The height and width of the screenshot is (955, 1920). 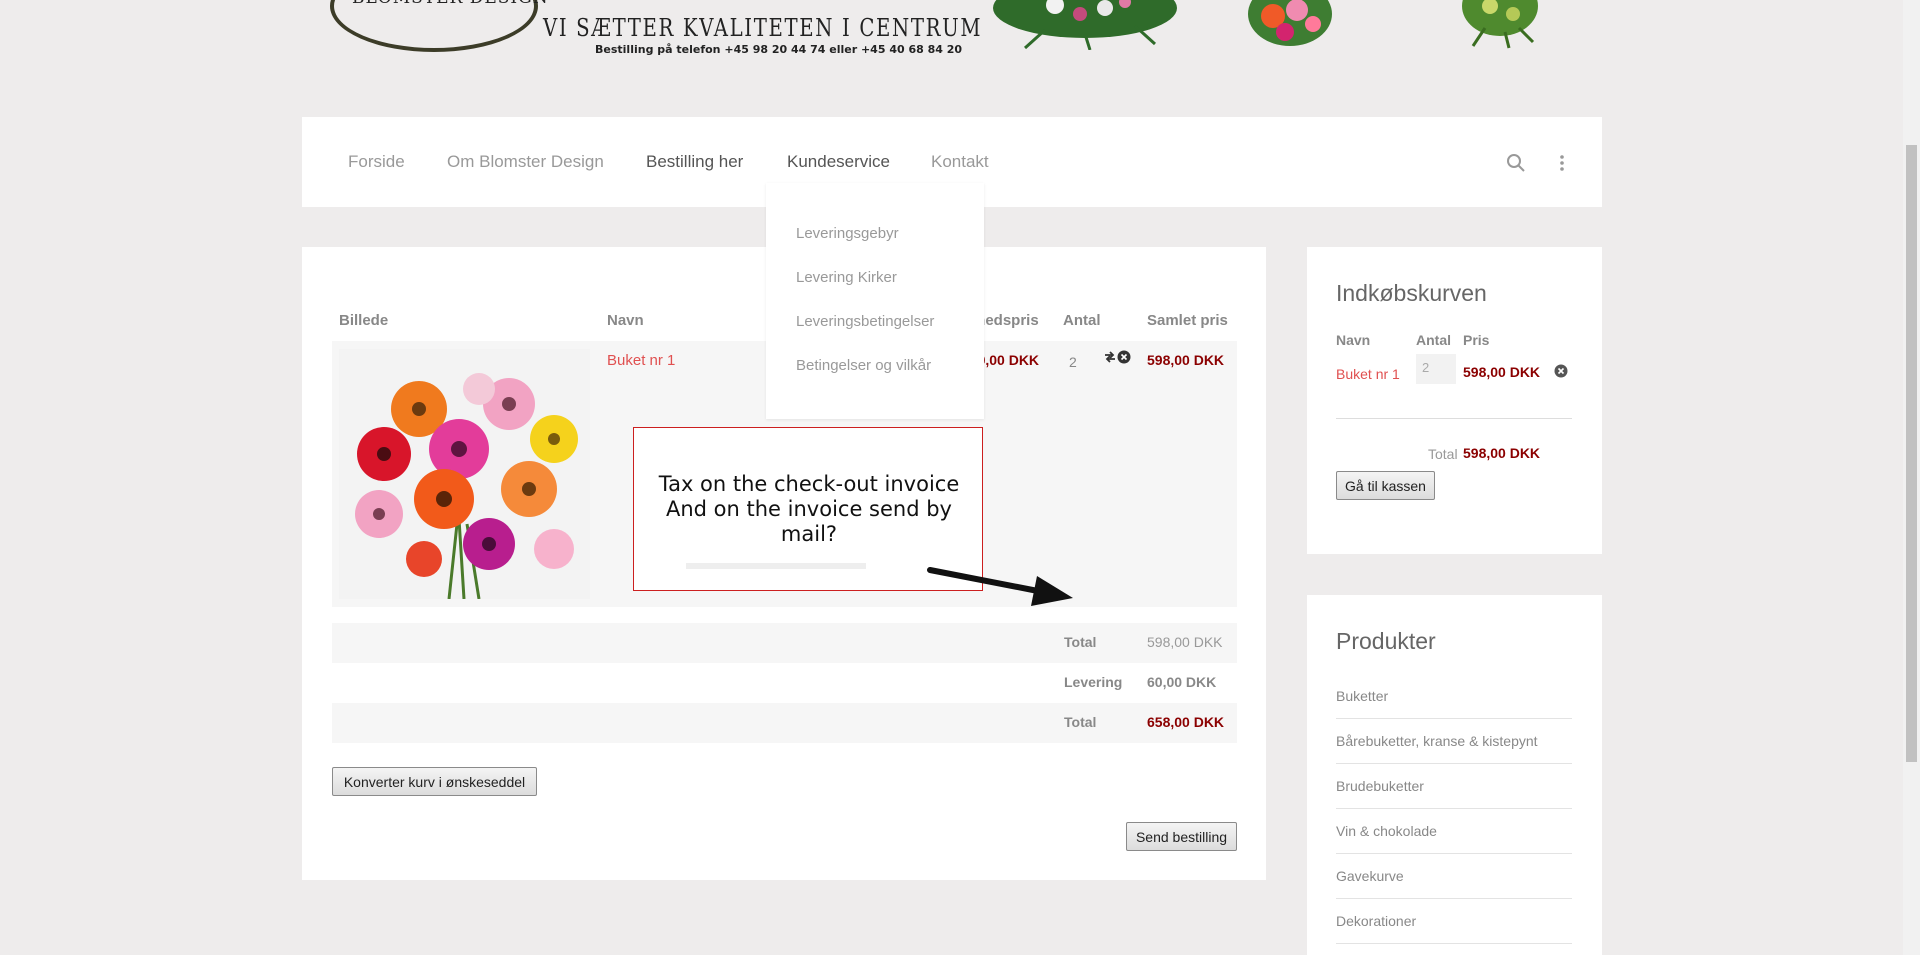 I want to click on column-header-total: Samlet pris, so click(x=1187, y=320).